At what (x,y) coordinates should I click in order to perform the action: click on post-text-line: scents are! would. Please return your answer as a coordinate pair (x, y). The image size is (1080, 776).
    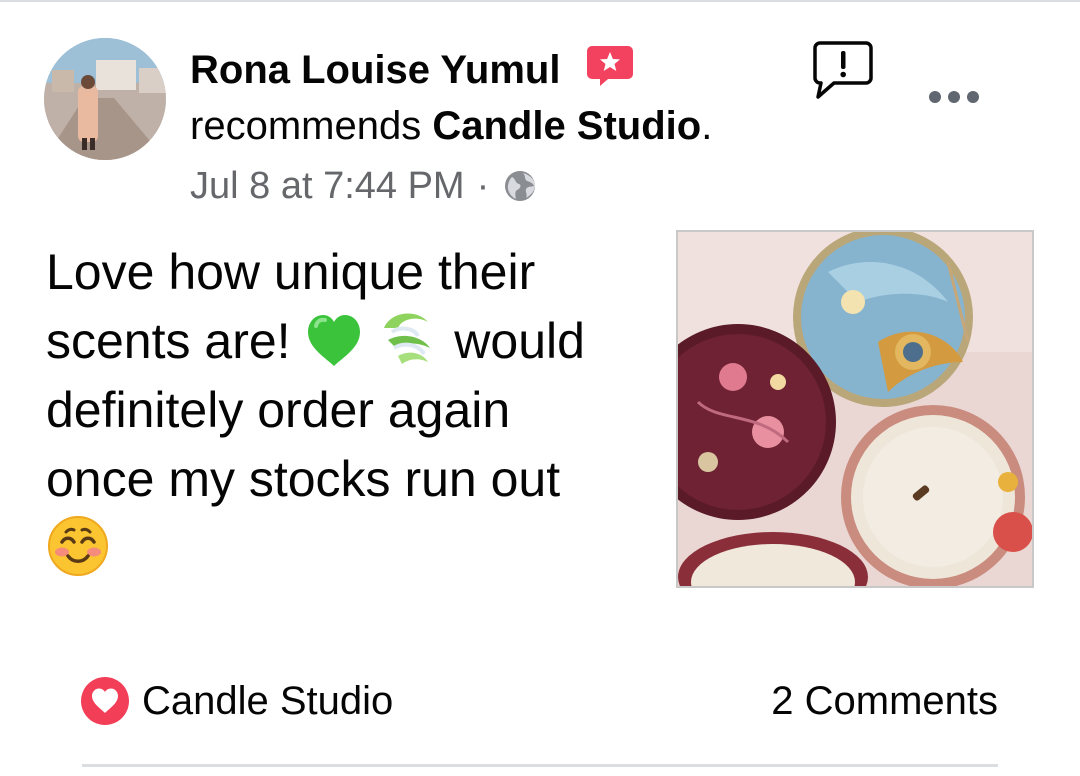
    Looking at the image, I should click on (351, 341).